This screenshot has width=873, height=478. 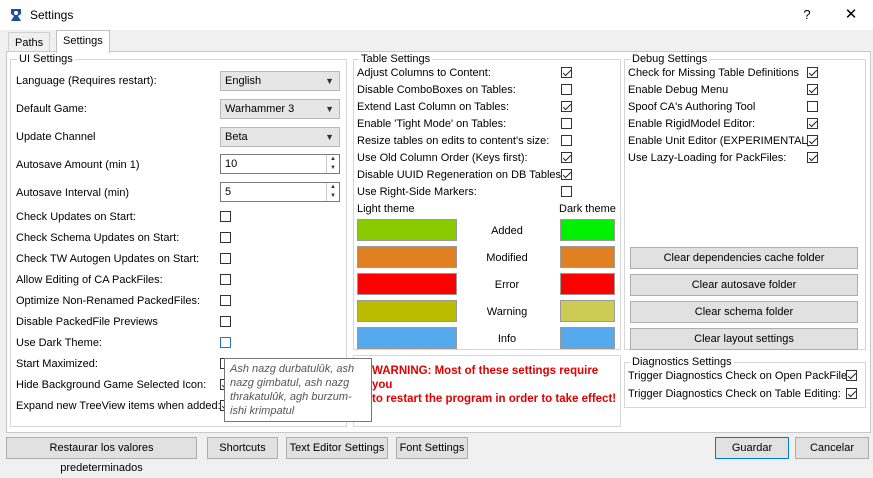 I want to click on light-theme-label: Light theme, so click(x=386, y=209).